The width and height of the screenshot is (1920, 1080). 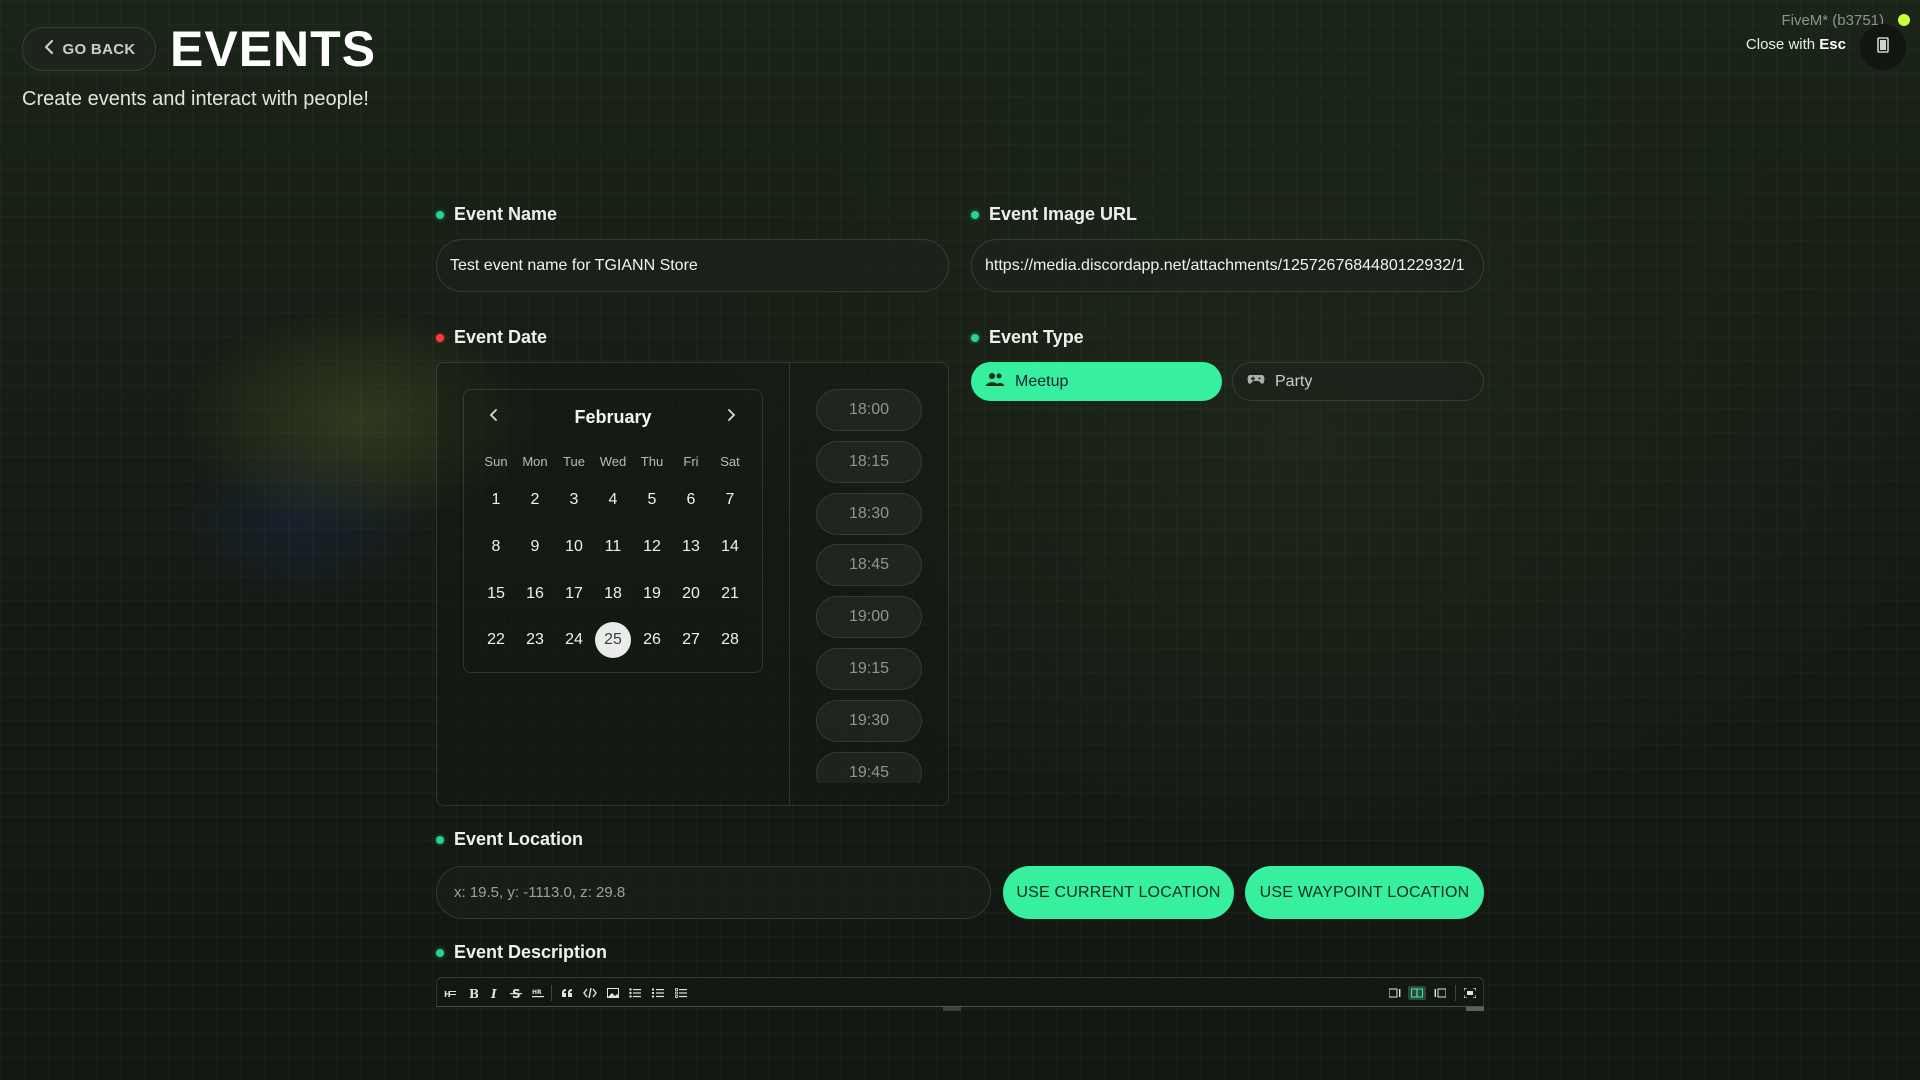 What do you see at coordinates (1358, 381) in the screenshot?
I see `event-type-party-button: Party` at bounding box center [1358, 381].